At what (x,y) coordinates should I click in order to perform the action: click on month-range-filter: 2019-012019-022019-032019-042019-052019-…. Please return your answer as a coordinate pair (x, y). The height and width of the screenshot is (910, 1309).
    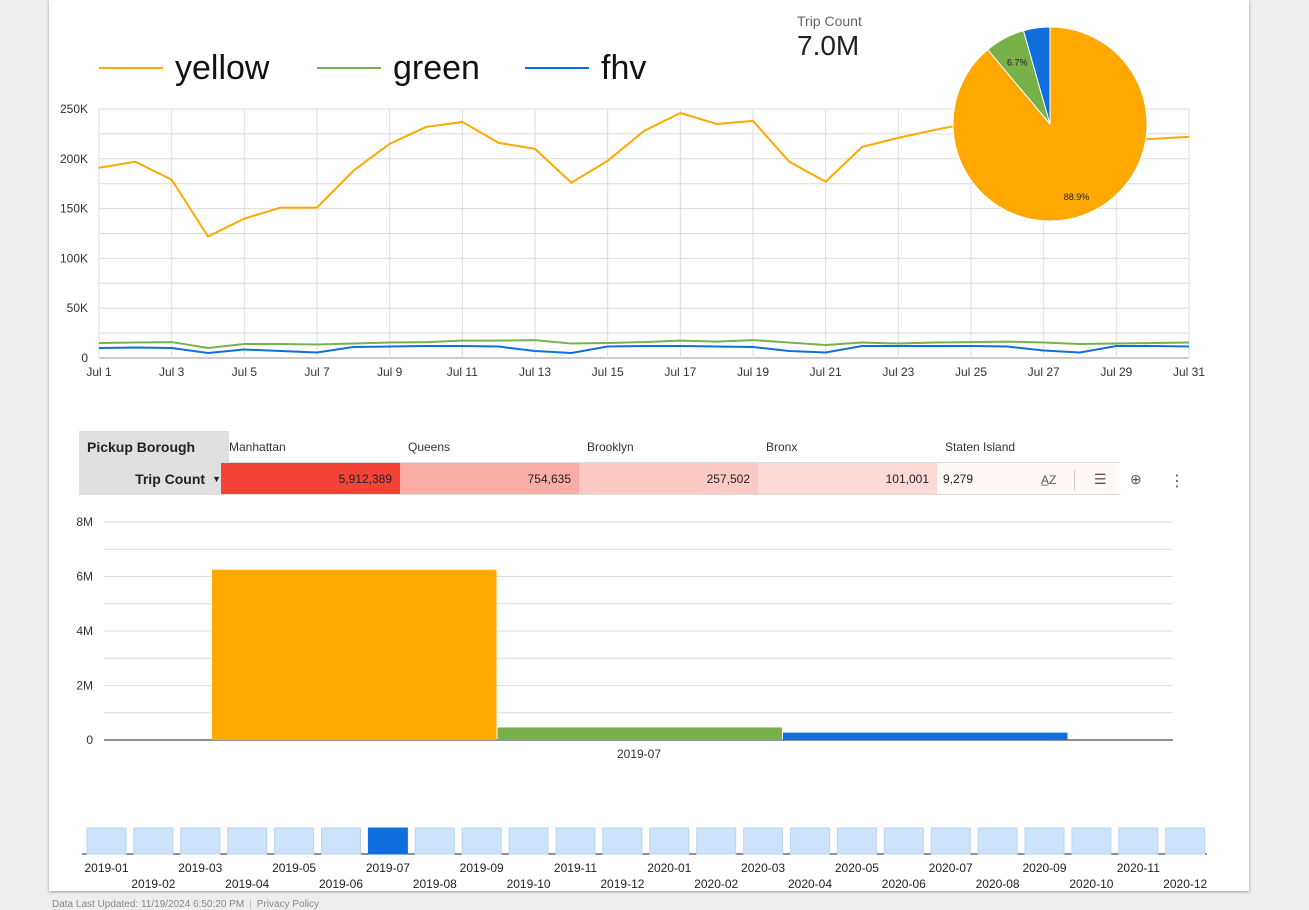
    Looking at the image, I should click on (649, 855).